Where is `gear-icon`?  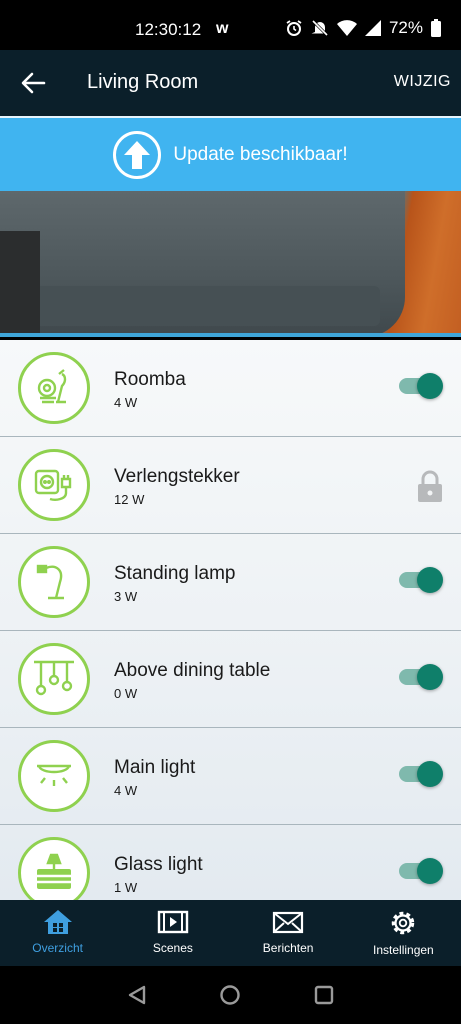 gear-icon is located at coordinates (403, 923).